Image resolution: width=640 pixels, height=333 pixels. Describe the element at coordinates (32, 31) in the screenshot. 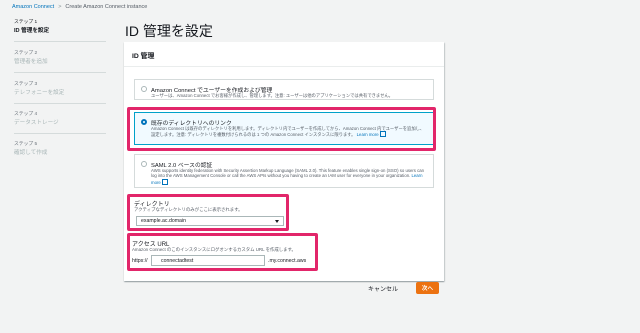

I see `step-title: ID 管理を設定` at that location.